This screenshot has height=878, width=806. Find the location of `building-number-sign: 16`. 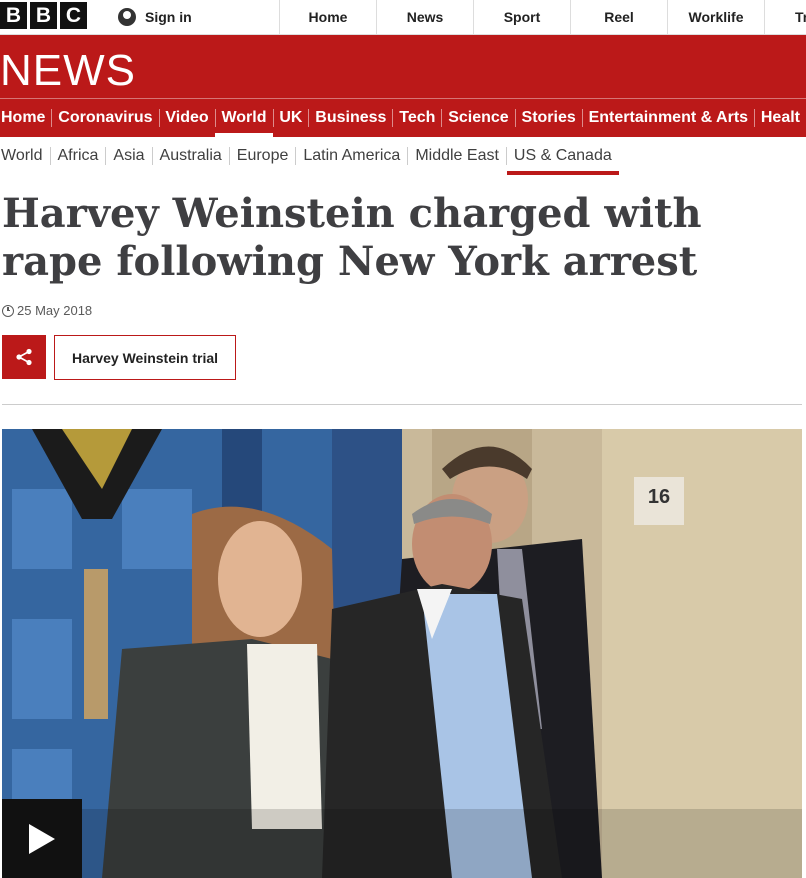

building-number-sign: 16 is located at coordinates (659, 497).